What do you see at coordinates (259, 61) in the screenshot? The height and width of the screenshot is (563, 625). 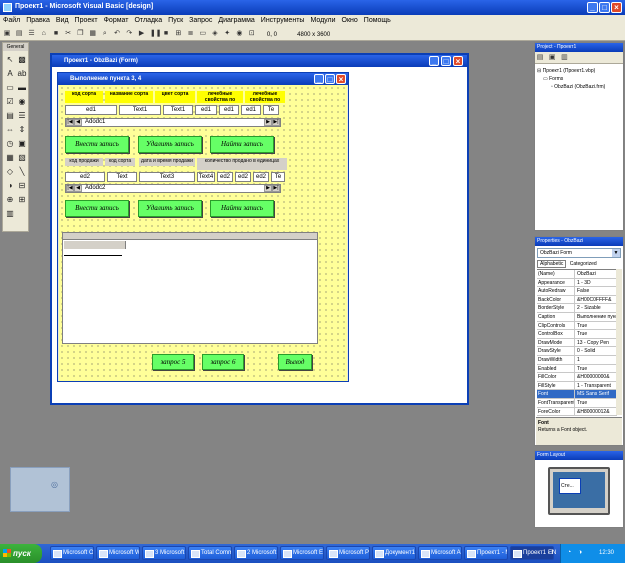 I see `mdi-title-bar: Проект1 - ObzBazi (Form) _ □ ×` at bounding box center [259, 61].